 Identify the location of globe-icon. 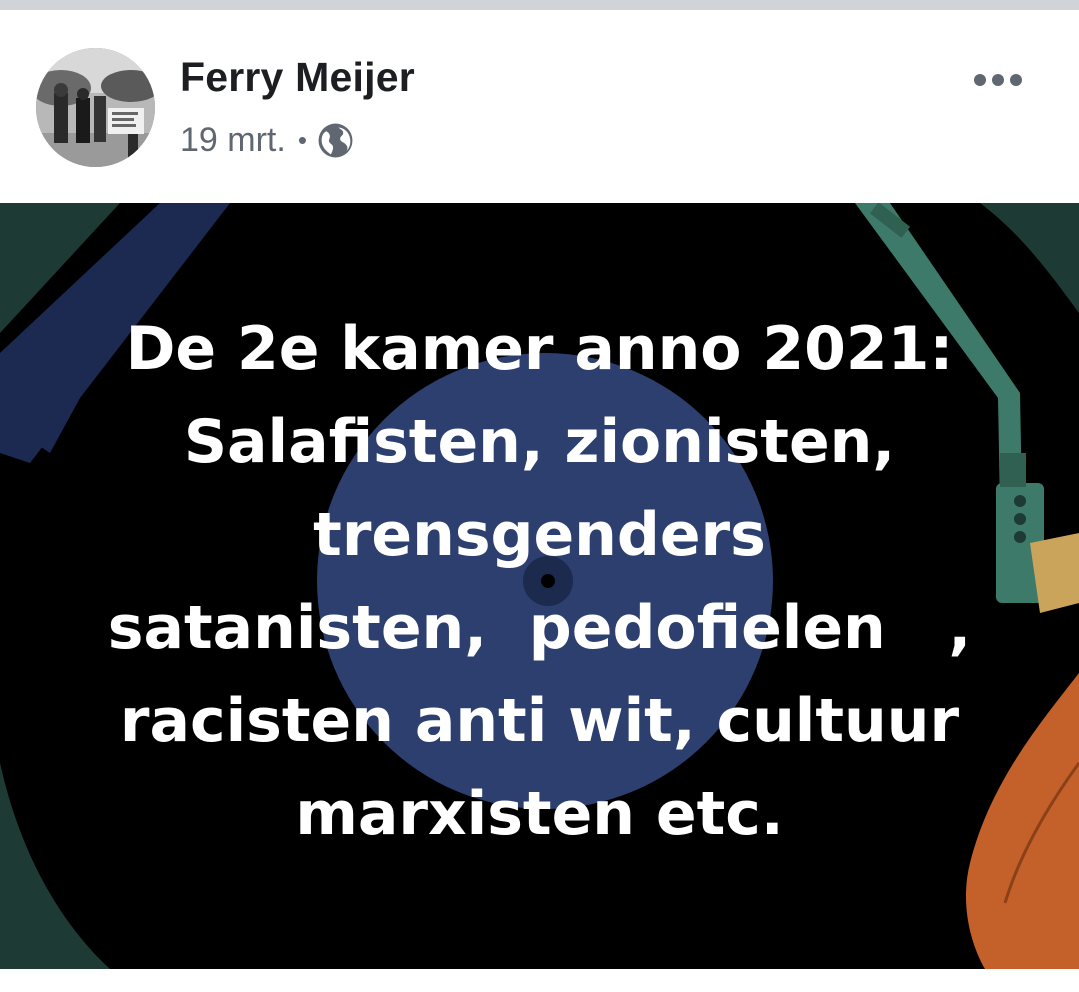
(335, 140).